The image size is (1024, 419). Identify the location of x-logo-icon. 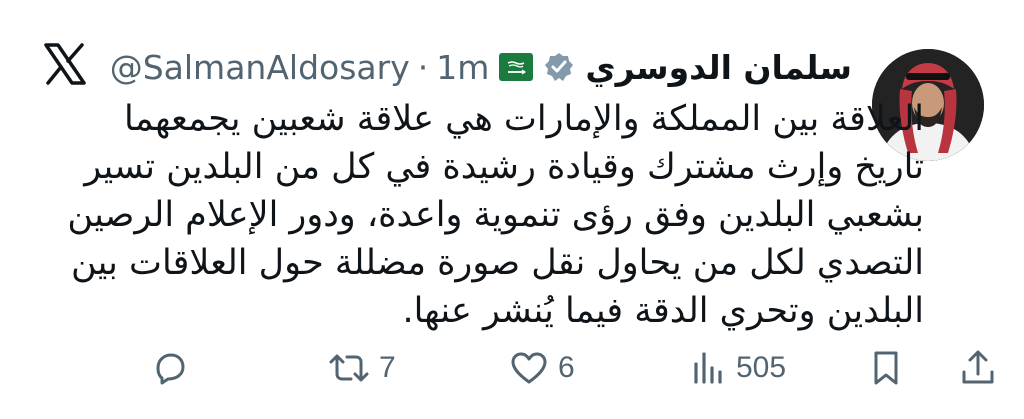
(65, 64).